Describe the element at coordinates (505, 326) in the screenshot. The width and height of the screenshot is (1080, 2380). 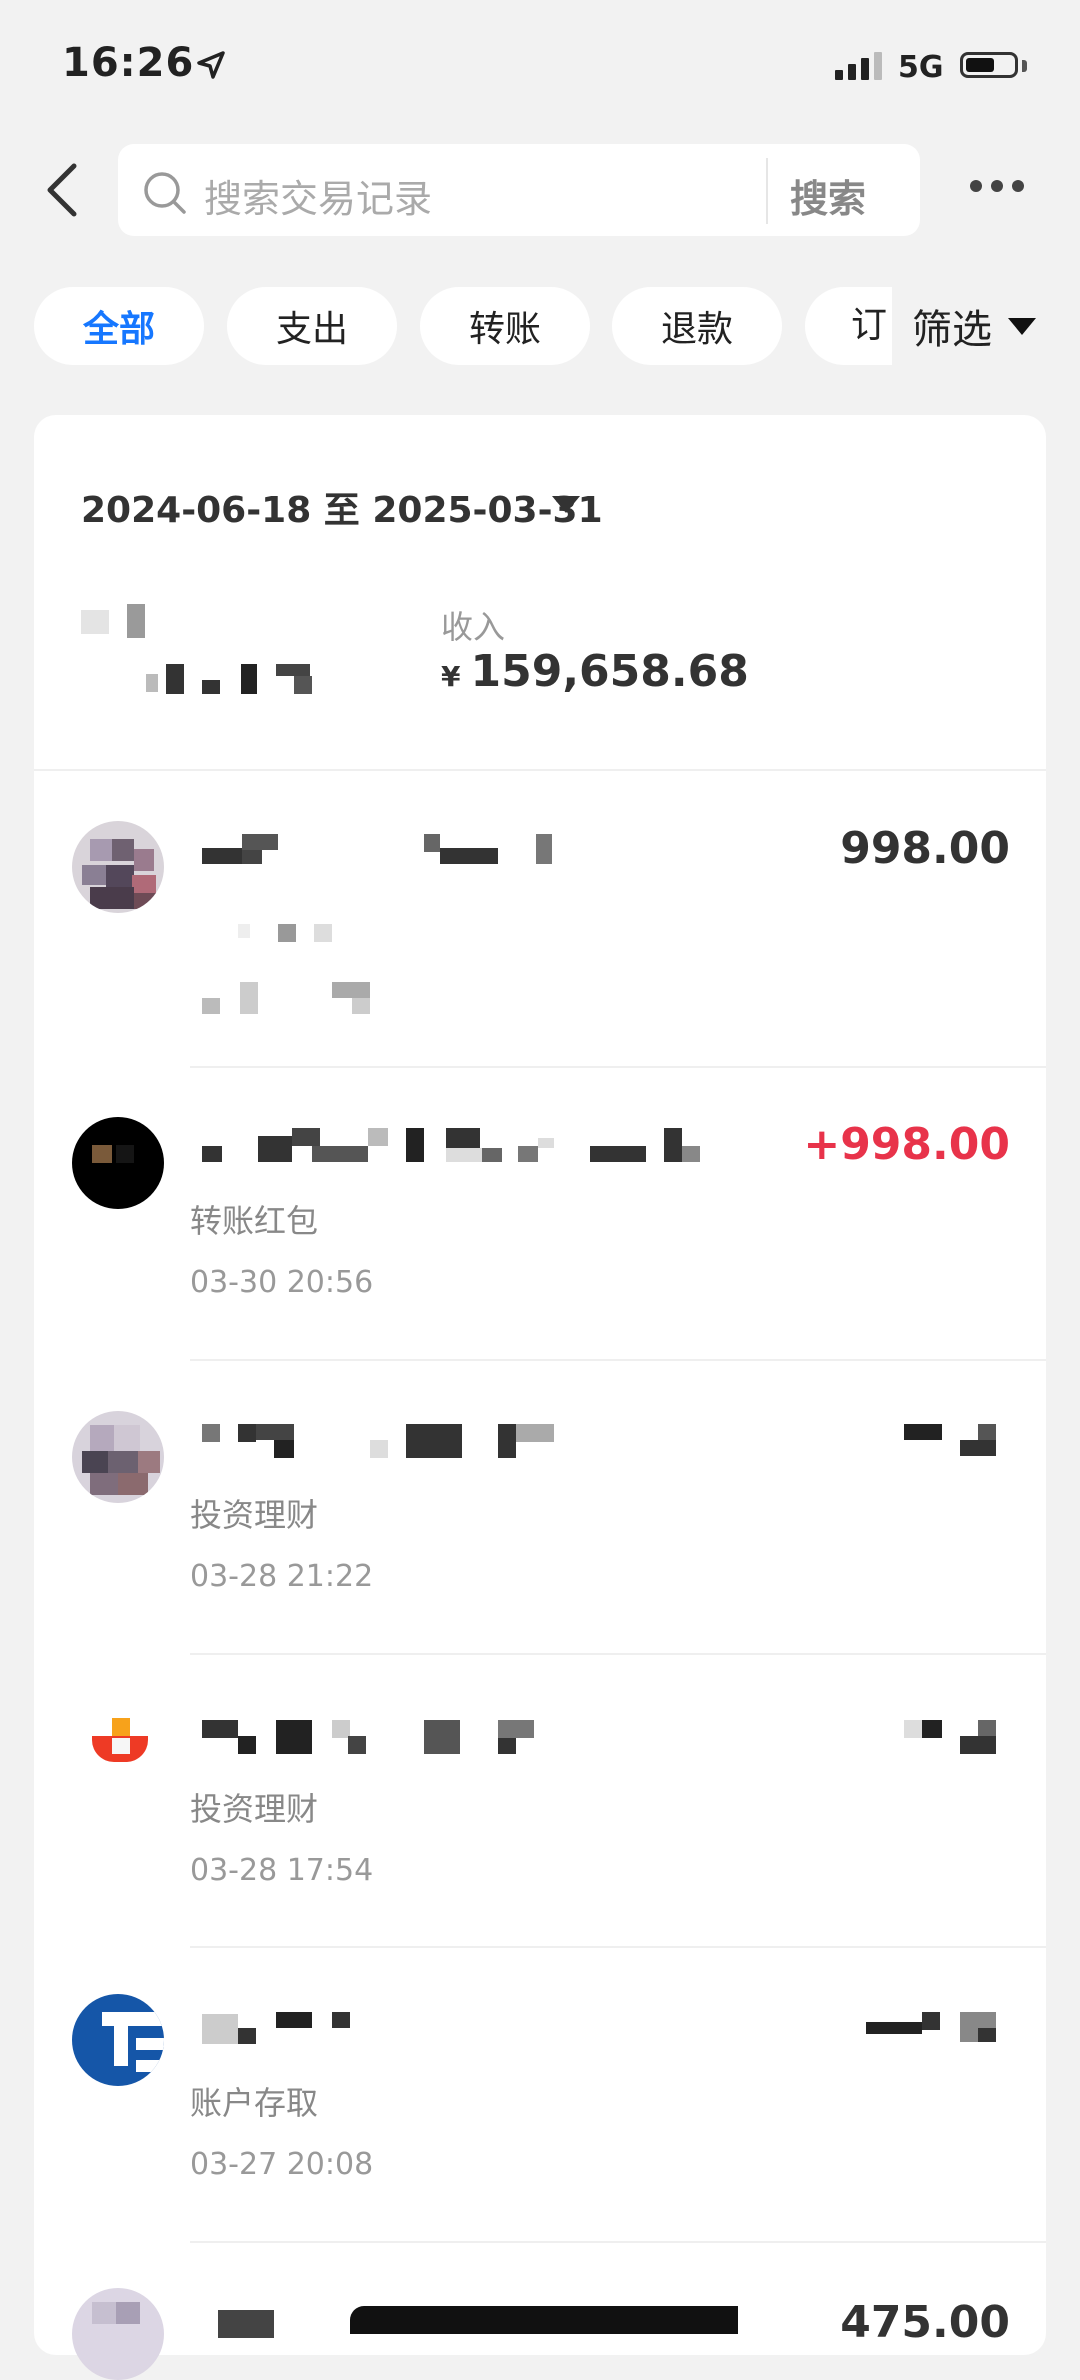
I see `tab-transfer: 转账` at that location.